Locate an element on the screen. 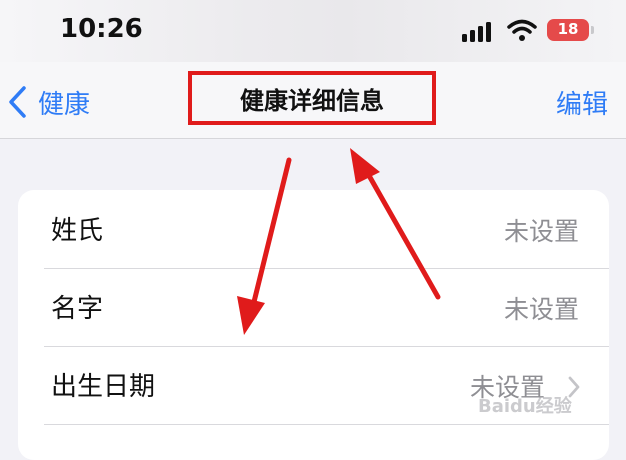  row-label: 姓氏 is located at coordinates (77, 231).